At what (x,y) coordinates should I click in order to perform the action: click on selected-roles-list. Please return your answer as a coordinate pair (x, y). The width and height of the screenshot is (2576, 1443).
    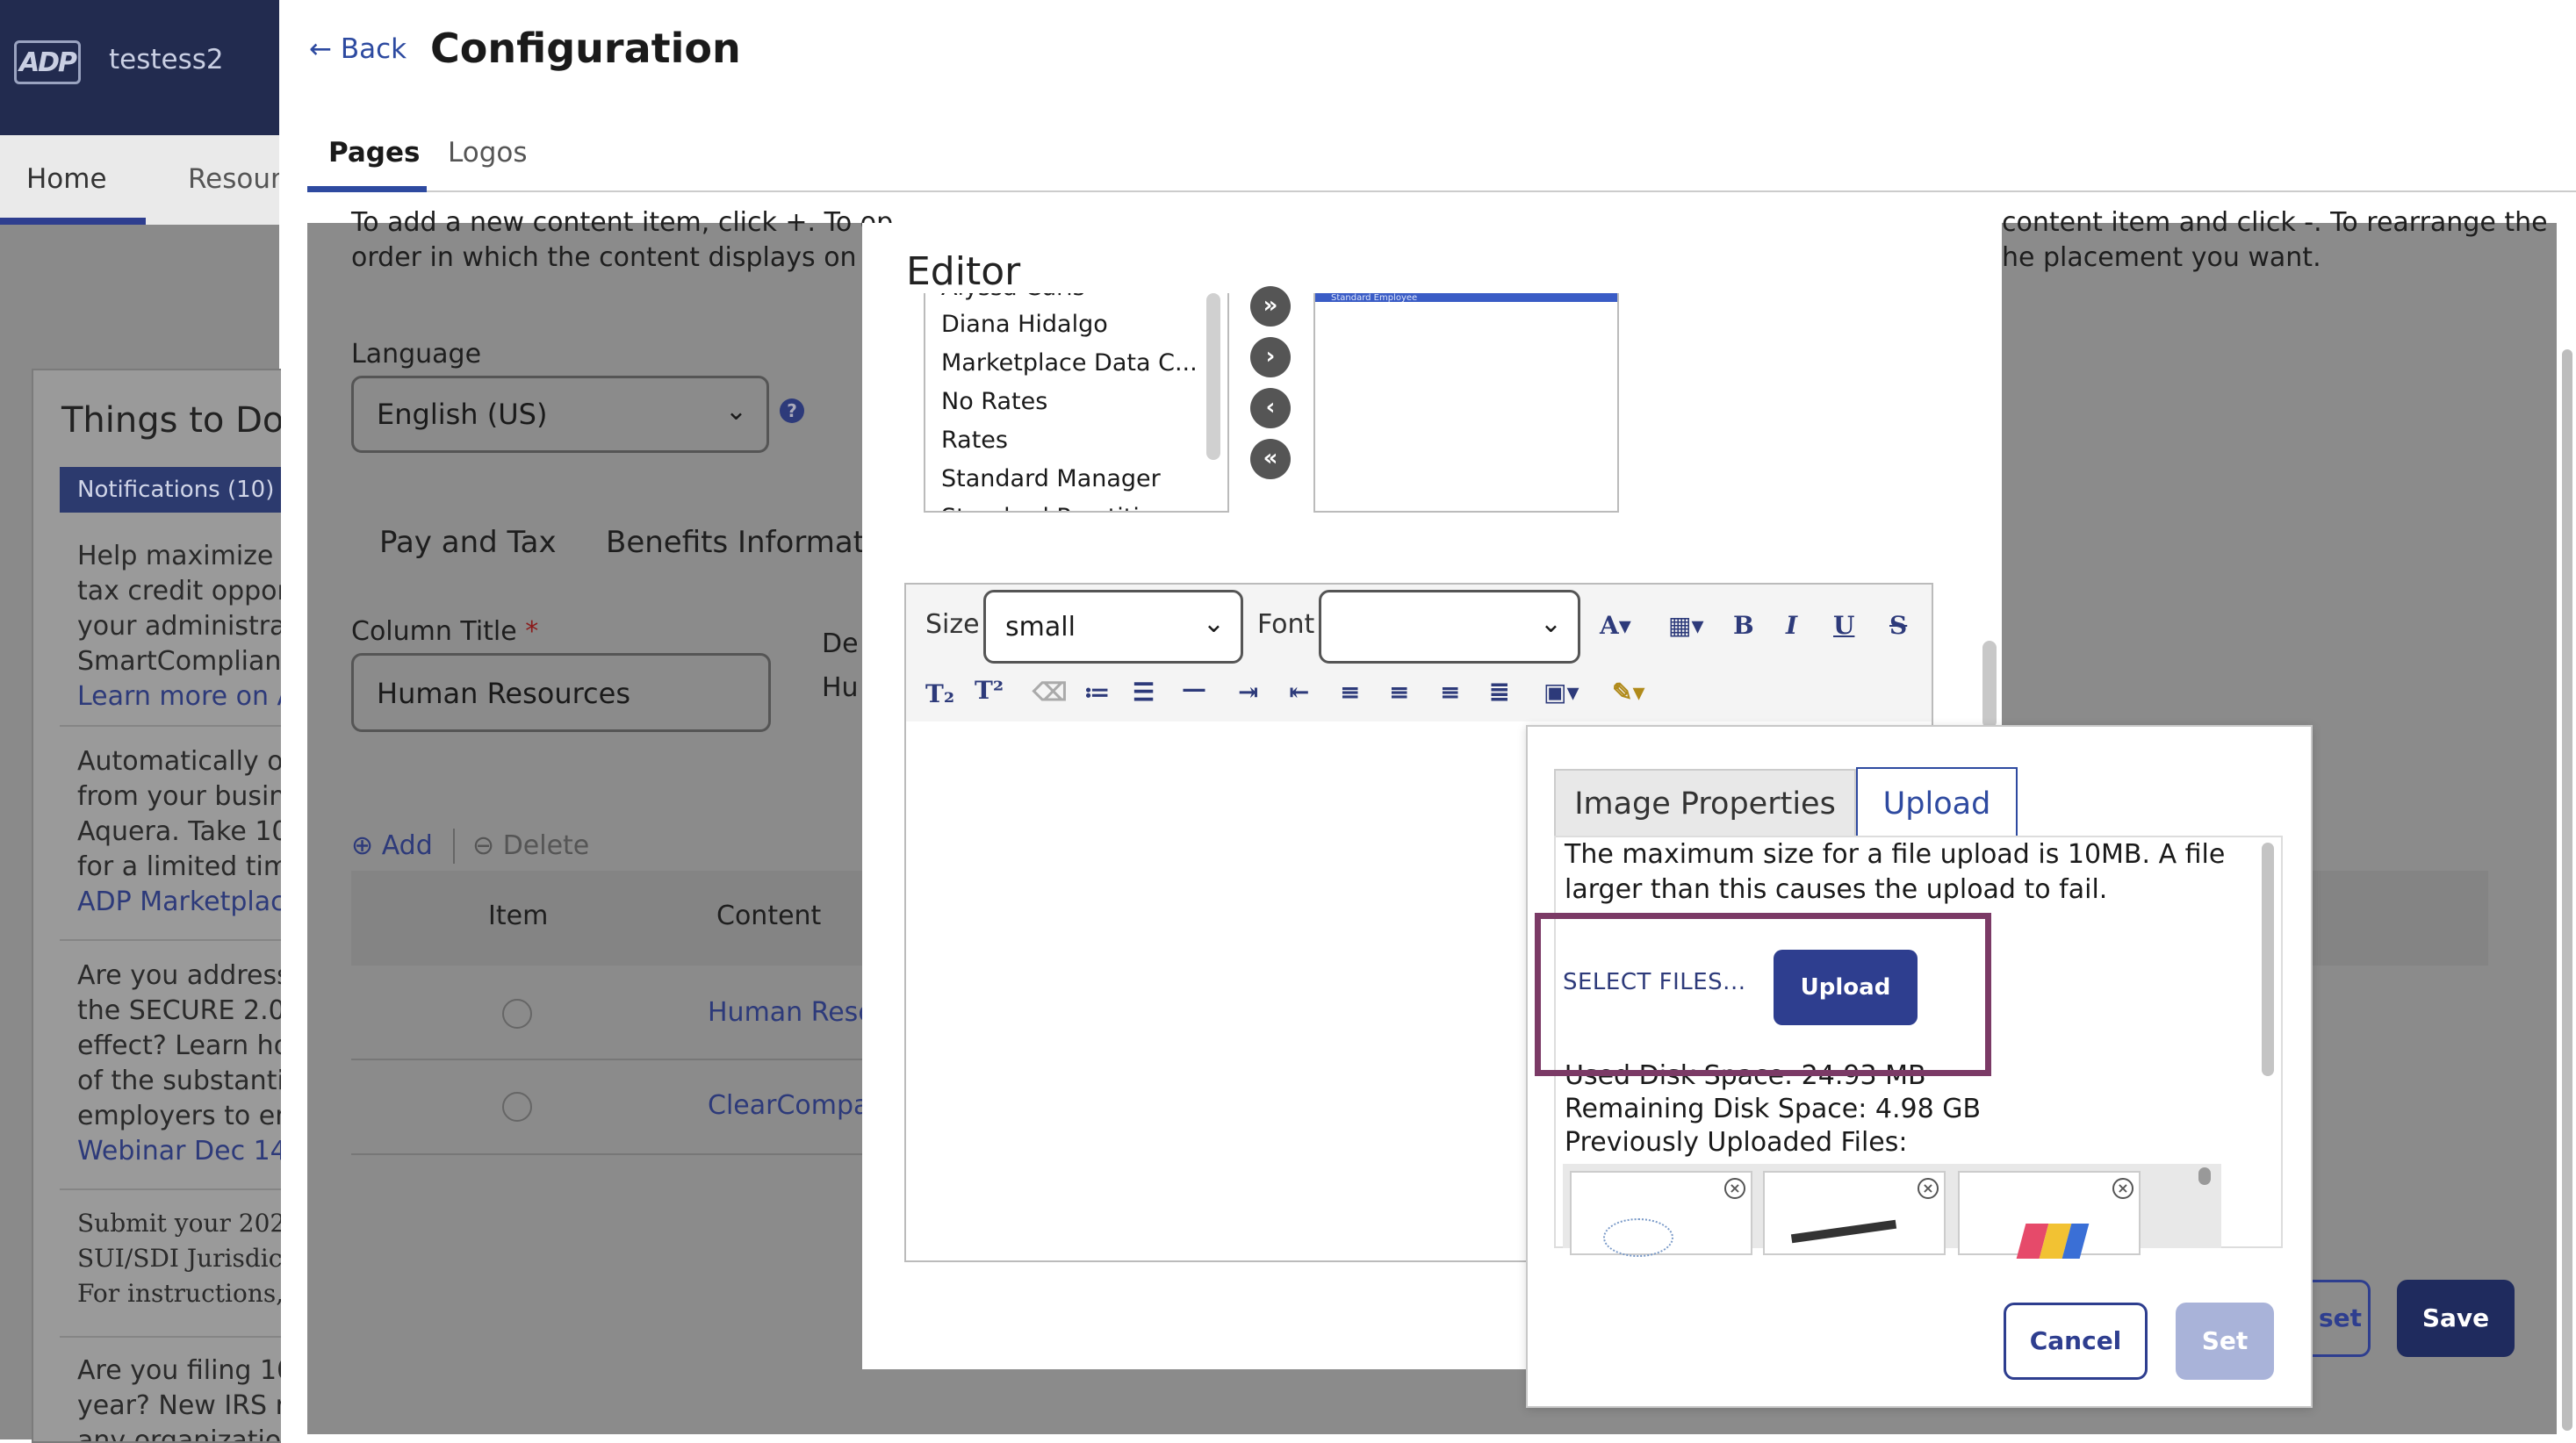
    Looking at the image, I should click on (1466, 403).